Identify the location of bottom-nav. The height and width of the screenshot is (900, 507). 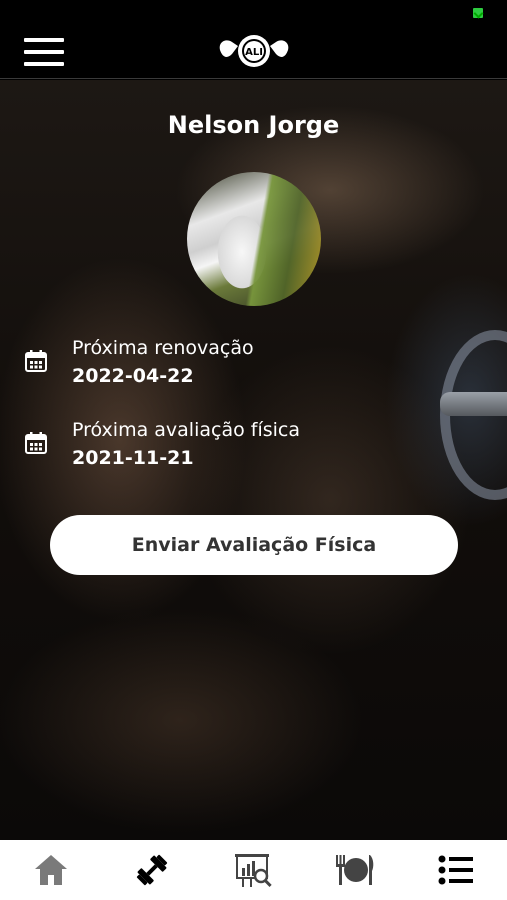
(253, 870).